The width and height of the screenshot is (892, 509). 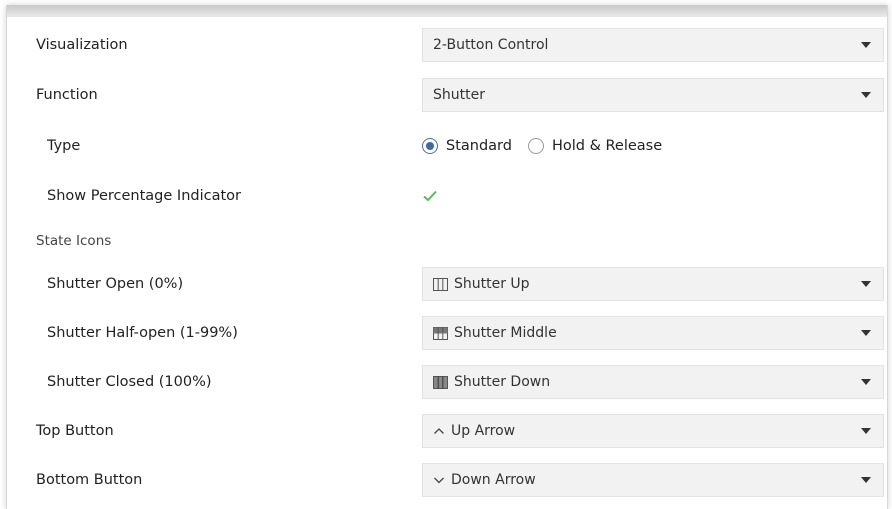 I want to click on up-arrow-icon, so click(x=439, y=431).